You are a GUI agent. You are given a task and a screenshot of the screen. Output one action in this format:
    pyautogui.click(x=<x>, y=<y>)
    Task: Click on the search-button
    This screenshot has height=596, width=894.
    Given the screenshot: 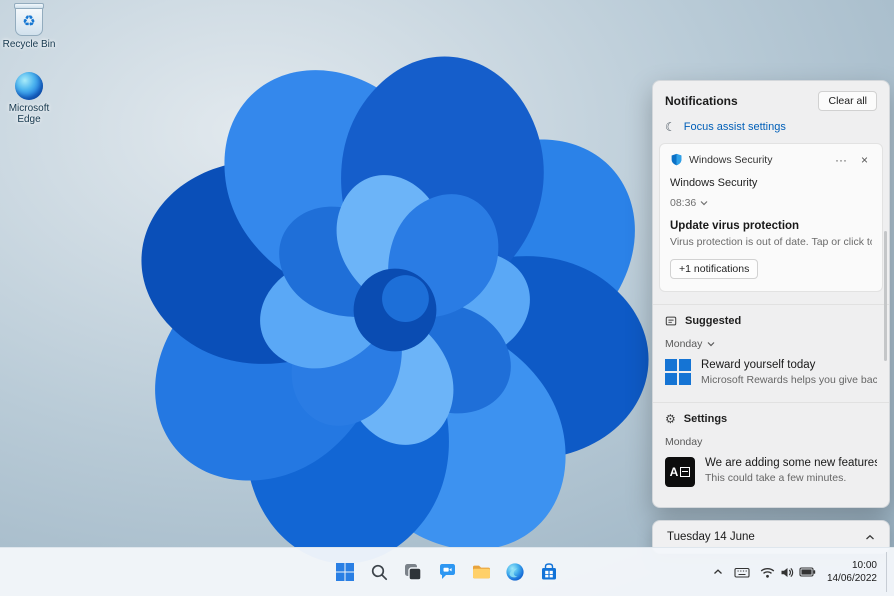 What is the action you would take?
    pyautogui.click(x=379, y=572)
    